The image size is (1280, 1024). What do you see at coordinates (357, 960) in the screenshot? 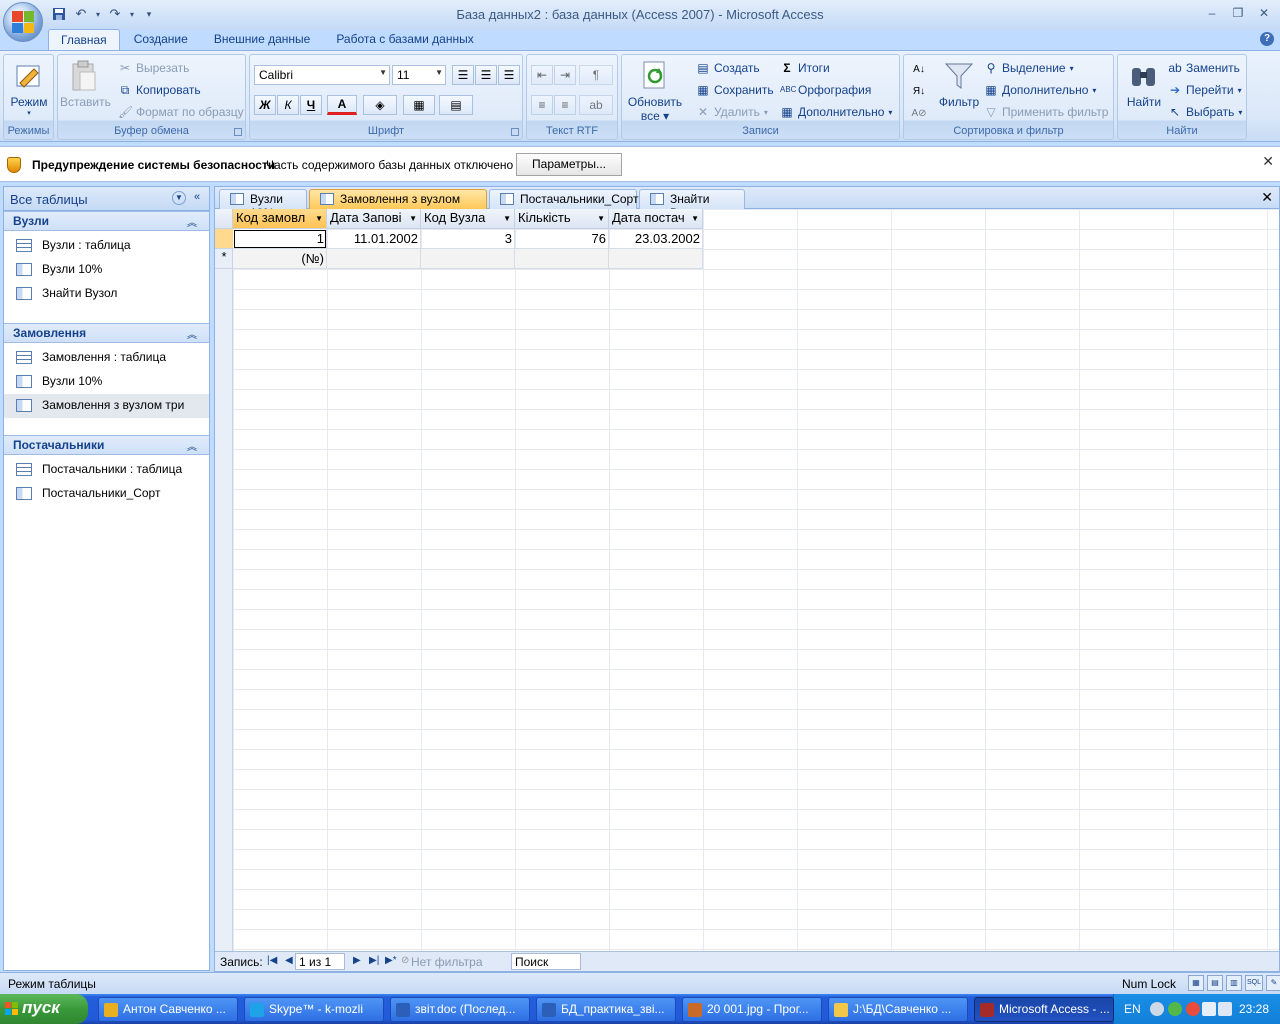
I see `next-record-icon: ▶` at bounding box center [357, 960].